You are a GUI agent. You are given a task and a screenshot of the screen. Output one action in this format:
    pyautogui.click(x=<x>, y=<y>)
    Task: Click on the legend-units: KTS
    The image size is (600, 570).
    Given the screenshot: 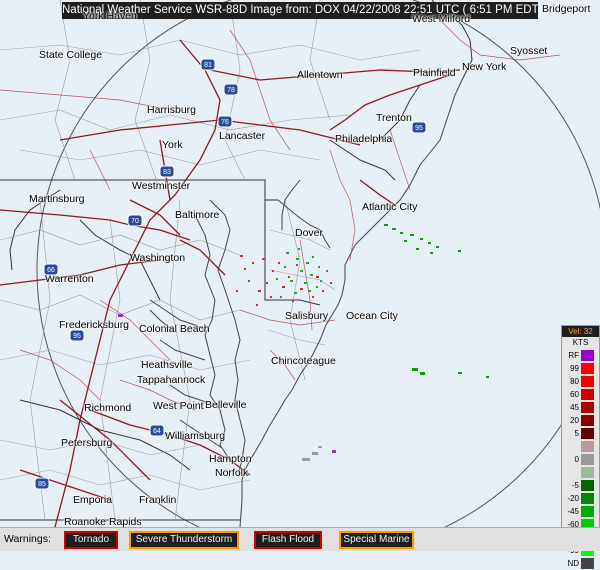 What is the action you would take?
    pyautogui.click(x=580, y=342)
    